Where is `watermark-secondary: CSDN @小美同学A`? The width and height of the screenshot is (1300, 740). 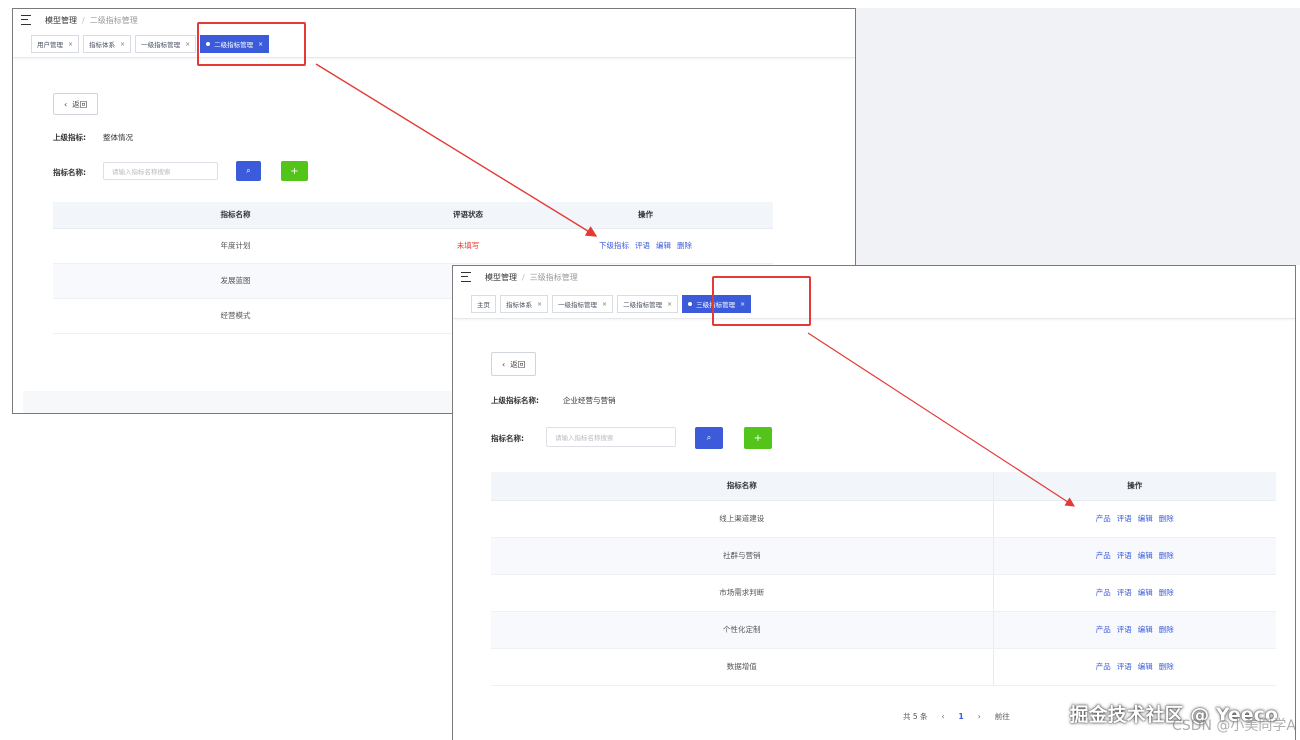
watermark-secondary: CSDN @小美同学A is located at coordinates (1234, 726).